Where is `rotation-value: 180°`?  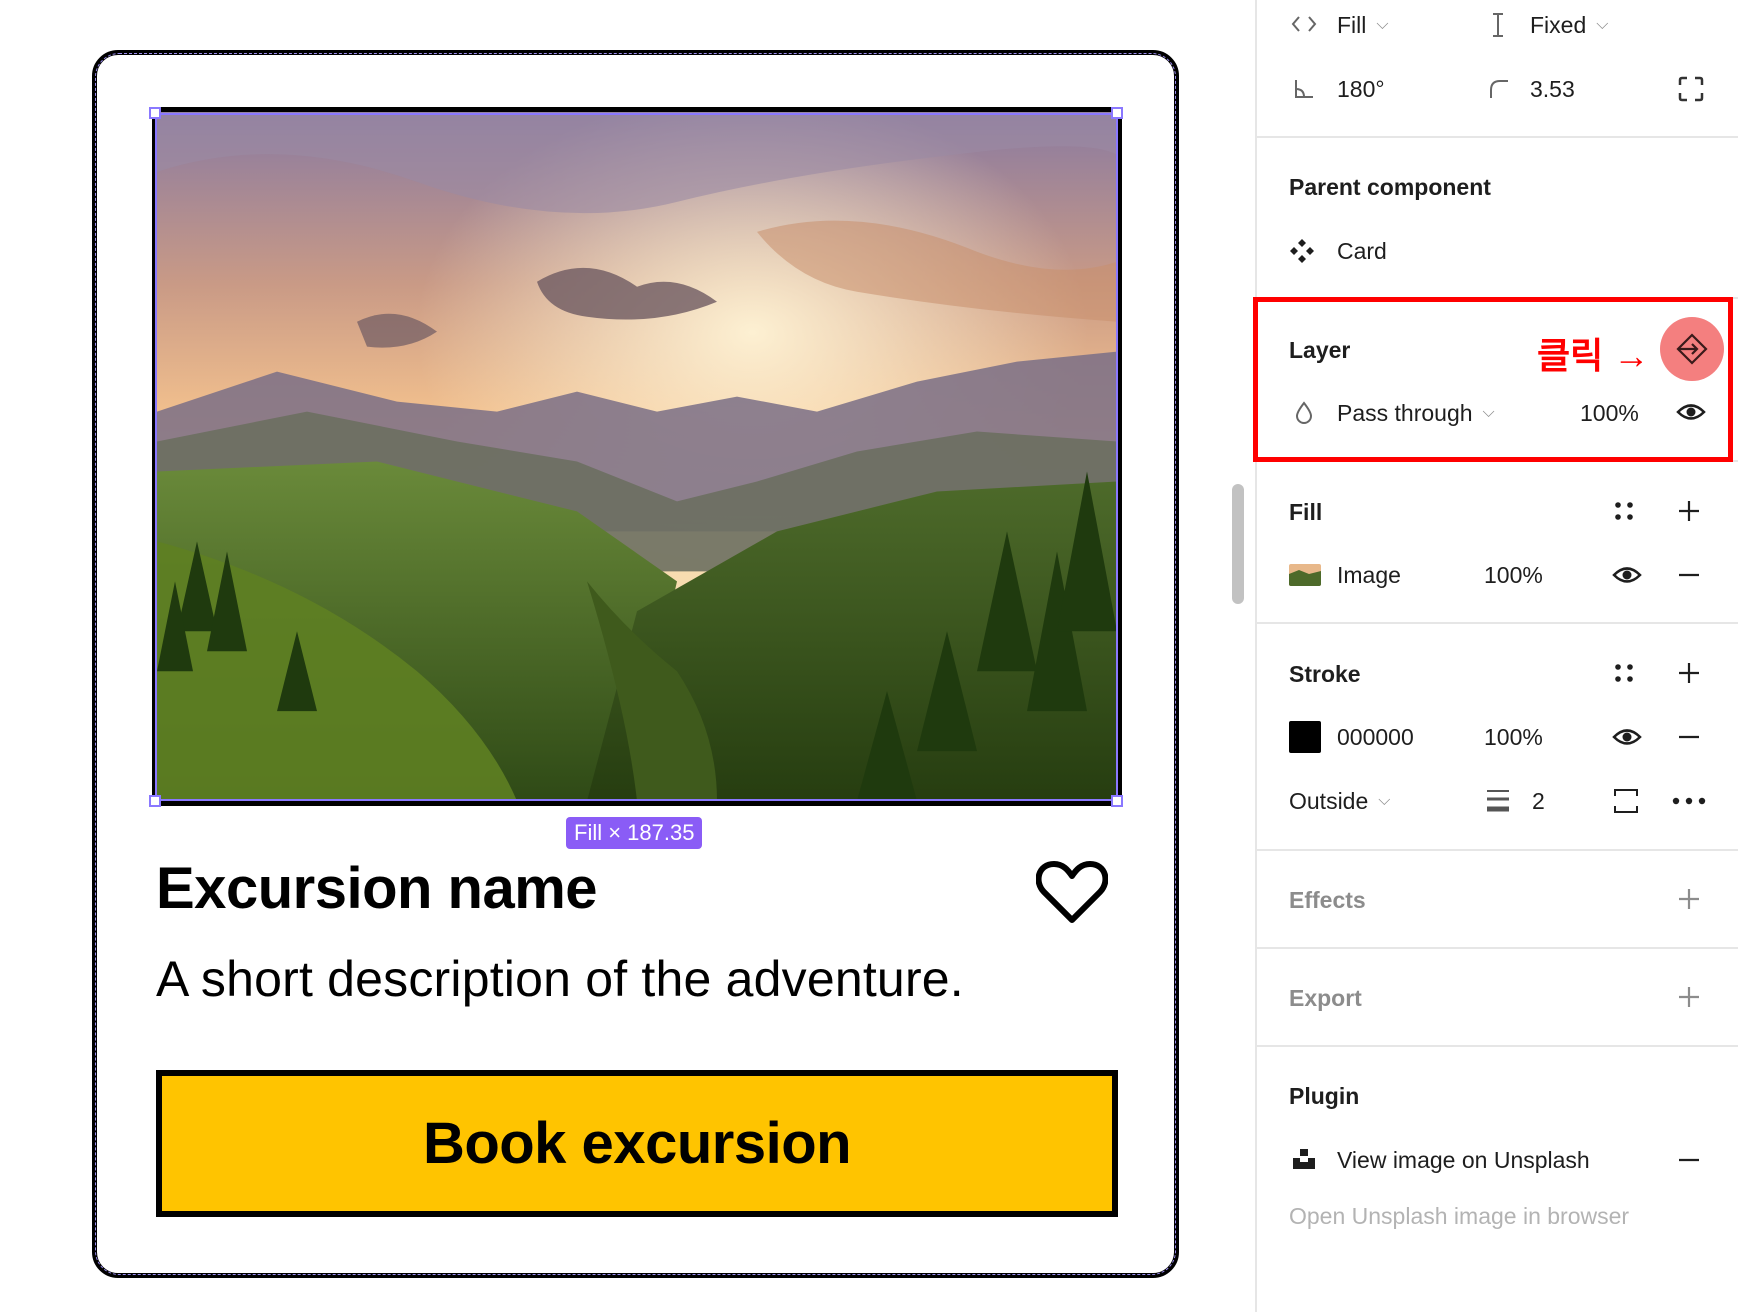
rotation-value: 180° is located at coordinates (1361, 88).